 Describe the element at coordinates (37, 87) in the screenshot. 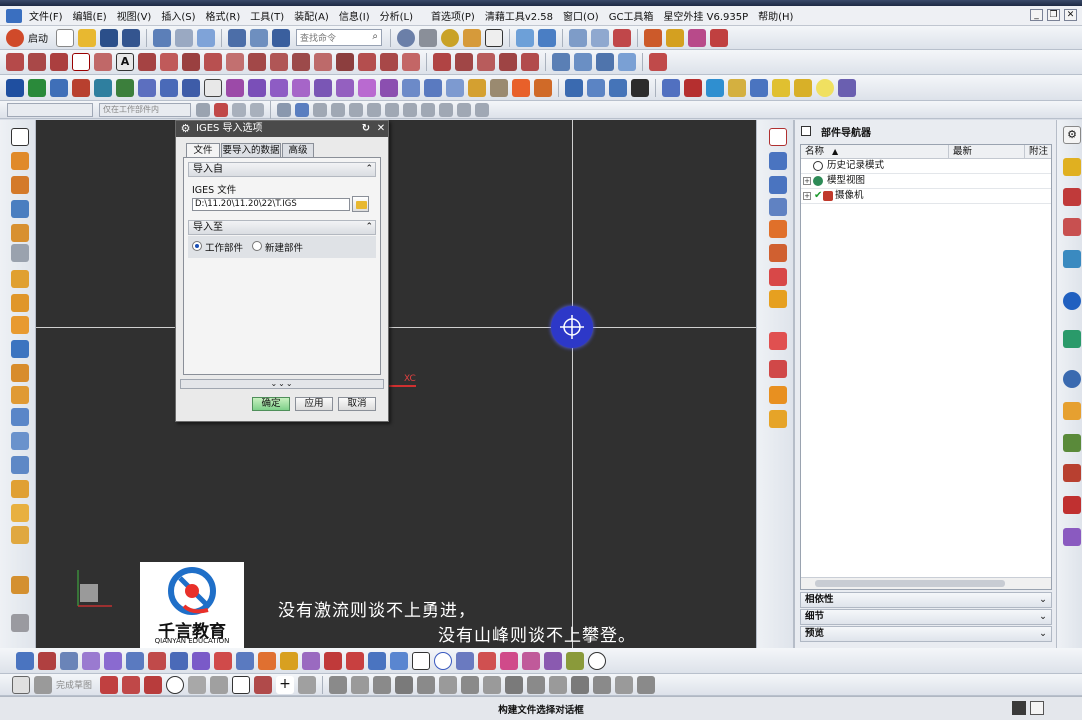

I see `export-icon` at that location.